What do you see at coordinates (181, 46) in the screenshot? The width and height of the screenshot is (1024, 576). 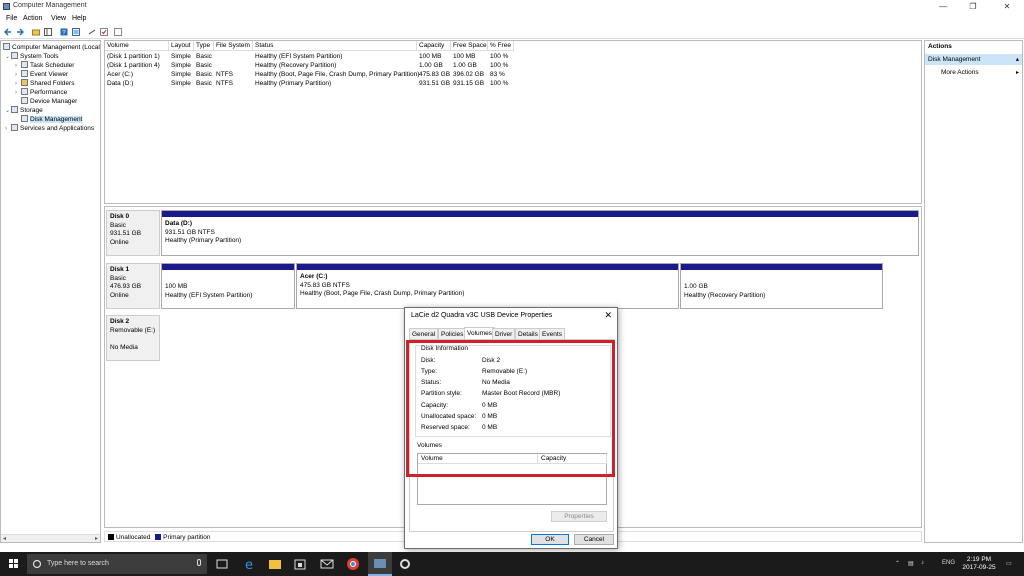 I see `col-layout: Layout` at bounding box center [181, 46].